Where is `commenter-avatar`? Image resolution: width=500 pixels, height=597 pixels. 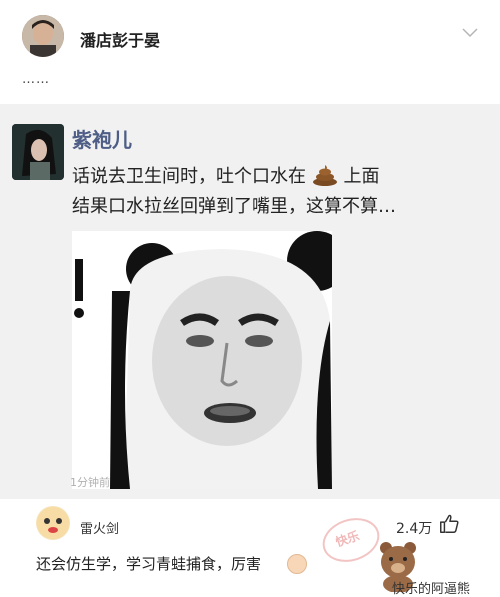 commenter-avatar is located at coordinates (53, 523).